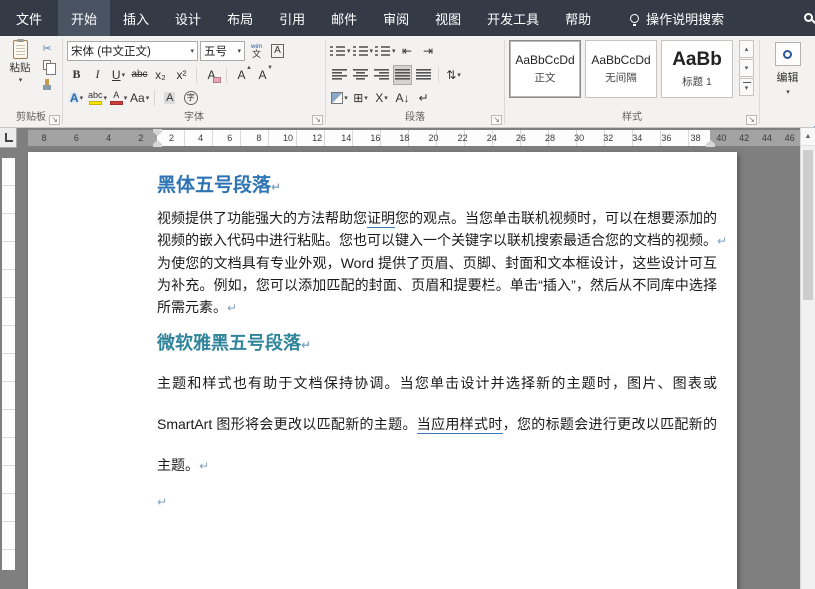 The image size is (815, 589). What do you see at coordinates (132, 51) in the screenshot?
I see `font-name-select: 宋体 (中文正文) ▾` at bounding box center [132, 51].